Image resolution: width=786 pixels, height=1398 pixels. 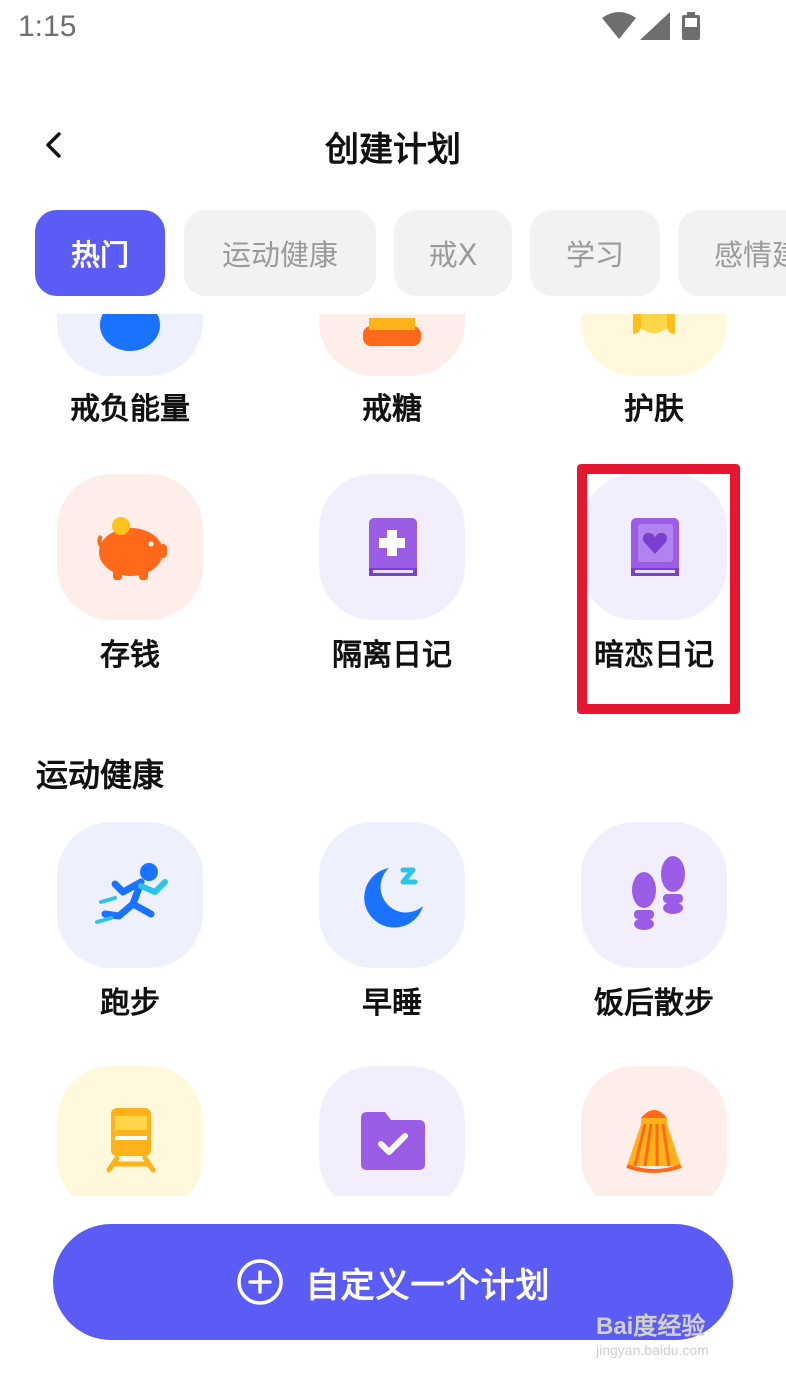 What do you see at coordinates (732, 253) in the screenshot?
I see `tab-emotion: 感情建` at bounding box center [732, 253].